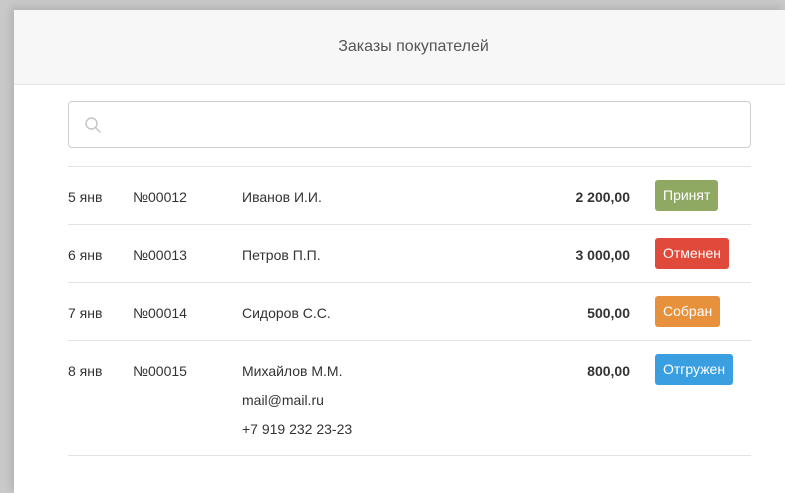  Describe the element at coordinates (160, 255) in the screenshot. I see `order-number: №00013` at that location.